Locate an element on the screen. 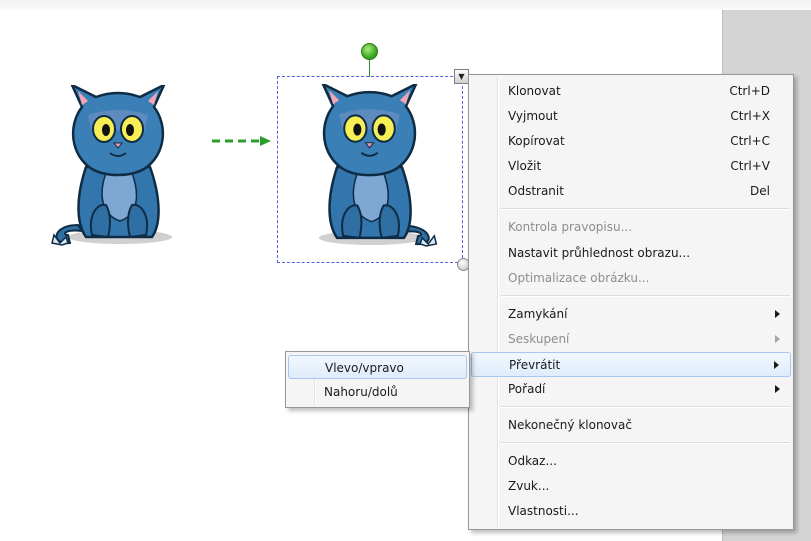 The image size is (811, 541). menu-item-nahoru-dolu: Nahoru/dolů is located at coordinates (377, 392).